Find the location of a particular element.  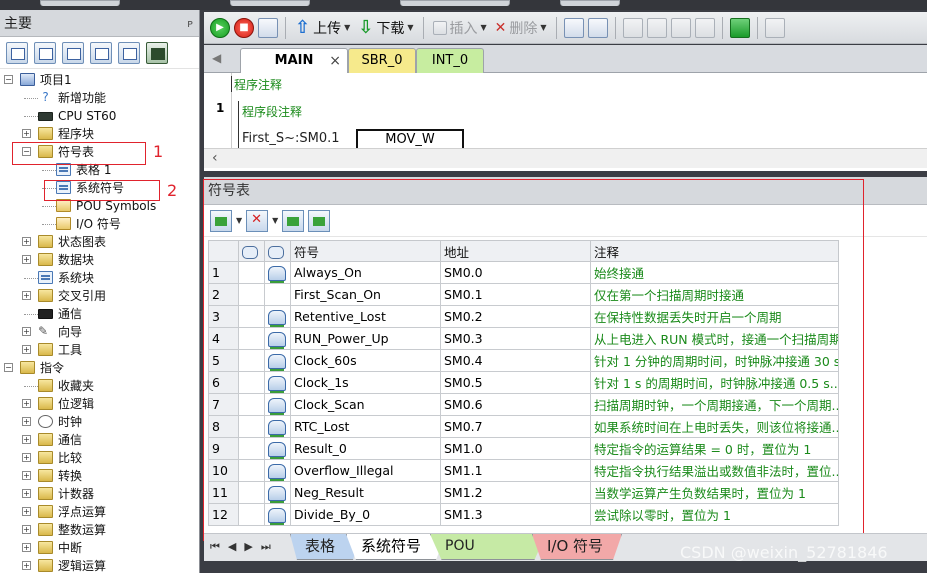

tree-item: + 时钟 is located at coordinates (99, 422).